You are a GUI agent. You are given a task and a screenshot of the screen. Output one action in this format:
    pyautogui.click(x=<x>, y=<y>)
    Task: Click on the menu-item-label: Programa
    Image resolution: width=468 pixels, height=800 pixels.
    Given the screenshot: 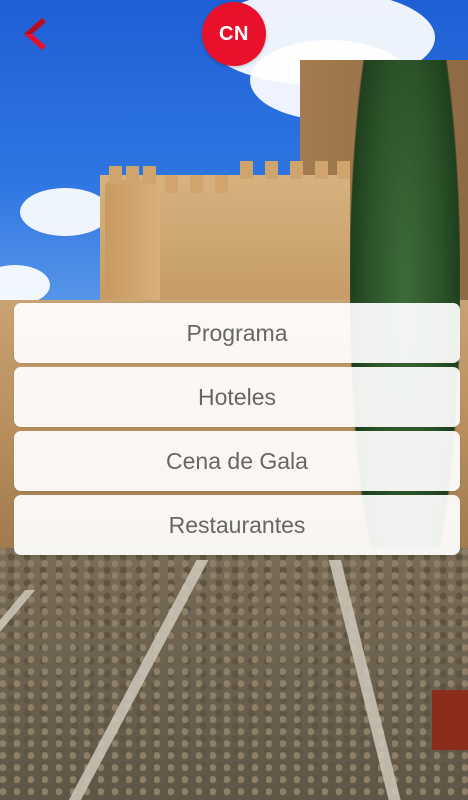 What is the action you would take?
    pyautogui.click(x=237, y=332)
    